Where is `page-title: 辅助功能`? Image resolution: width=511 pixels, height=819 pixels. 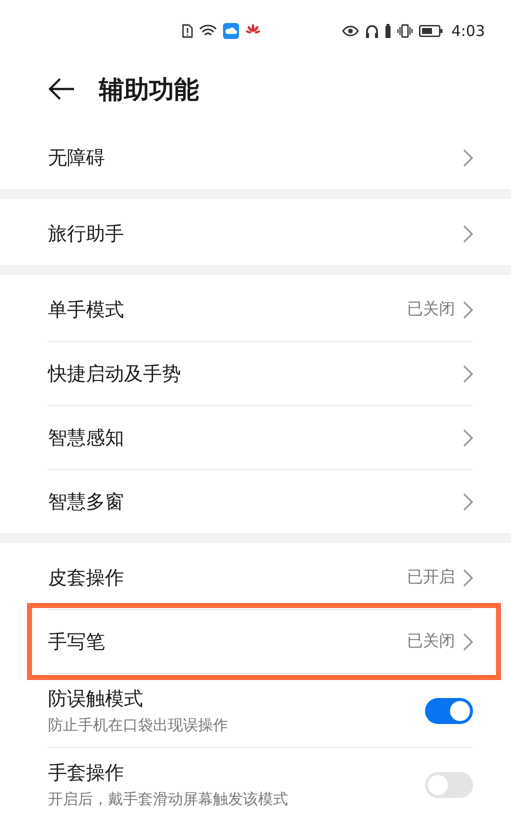 page-title: 辅助功能 is located at coordinates (149, 90).